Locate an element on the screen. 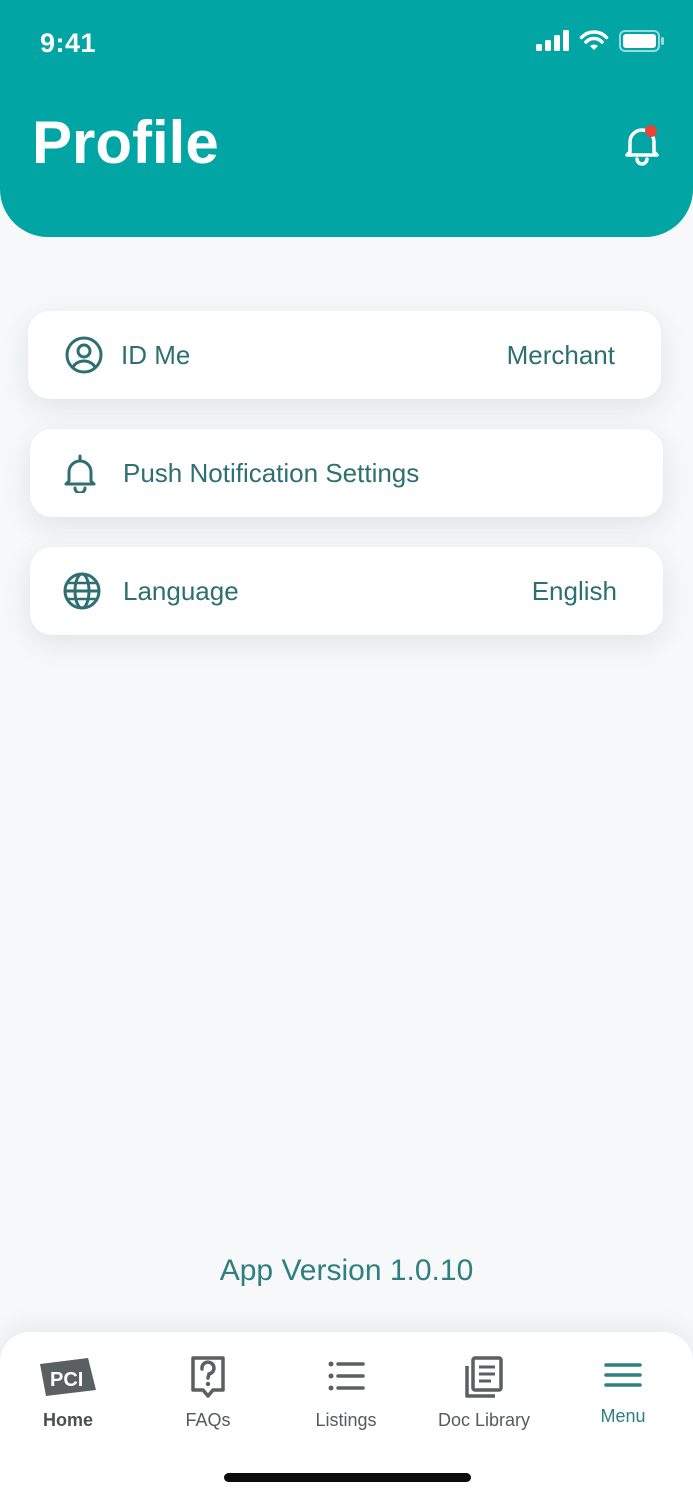 Image resolution: width=693 pixels, height=1500 pixels. list-icon is located at coordinates (346, 1376).